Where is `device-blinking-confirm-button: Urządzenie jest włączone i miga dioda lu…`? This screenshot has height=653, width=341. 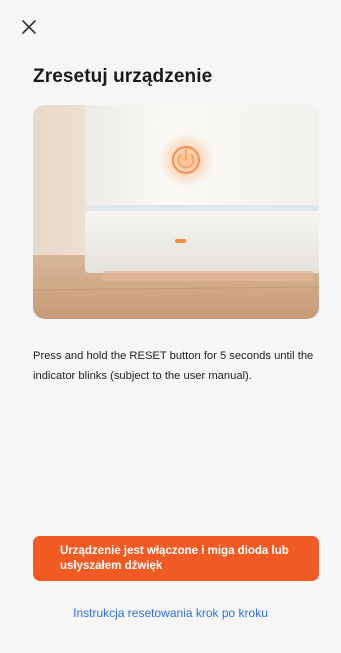 device-blinking-confirm-button: Urządzenie jest włączone i miga dioda lu… is located at coordinates (176, 558).